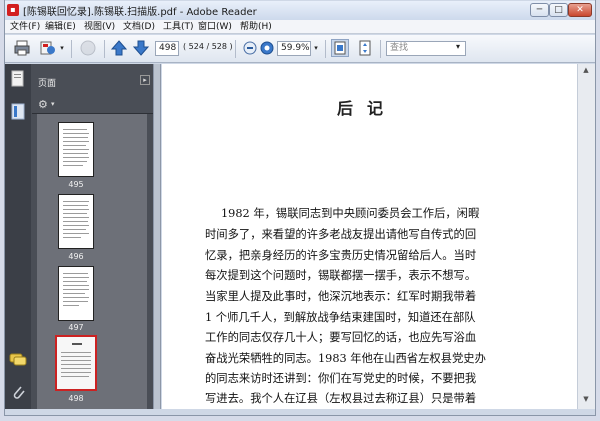 The height and width of the screenshot is (421, 600). Describe the element at coordinates (141, 48) in the screenshot. I see `next-page-icon` at that location.